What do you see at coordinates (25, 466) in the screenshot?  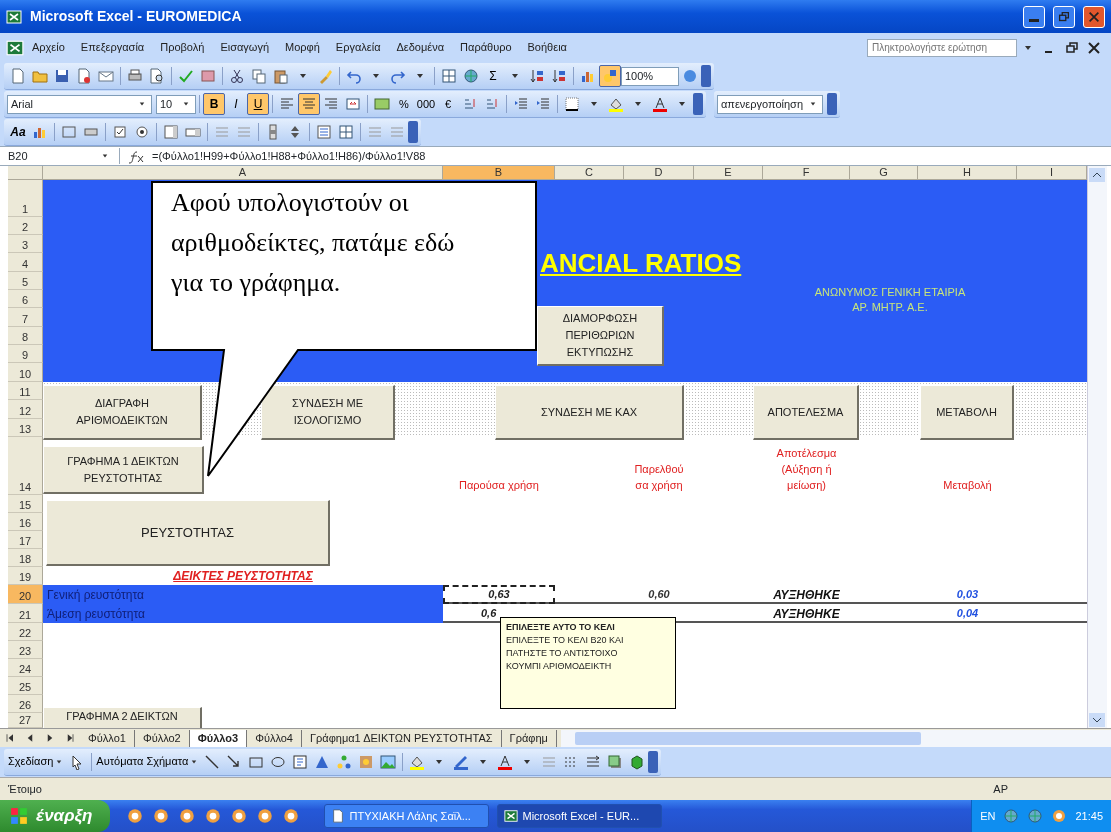 I see `row-header: 14` at bounding box center [25, 466].